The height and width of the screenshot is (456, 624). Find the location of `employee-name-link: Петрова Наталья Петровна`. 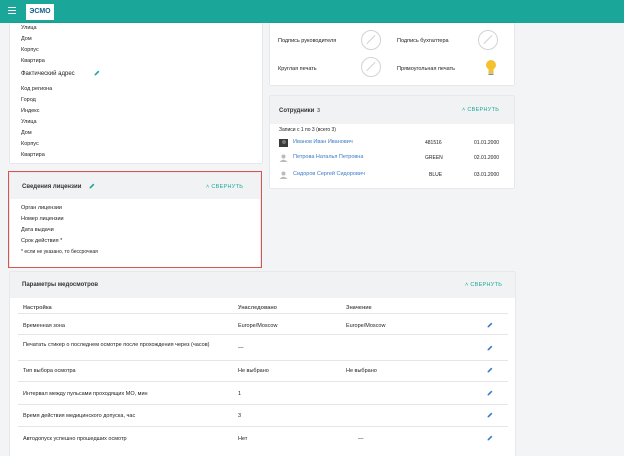

employee-name-link: Петрова Наталья Петровна is located at coordinates (328, 157).